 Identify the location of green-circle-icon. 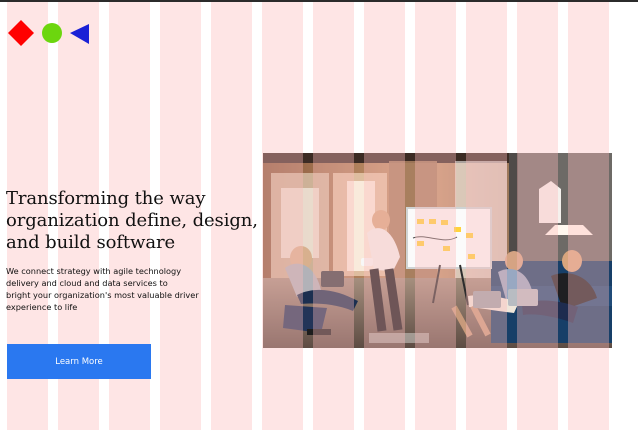
(52, 33).